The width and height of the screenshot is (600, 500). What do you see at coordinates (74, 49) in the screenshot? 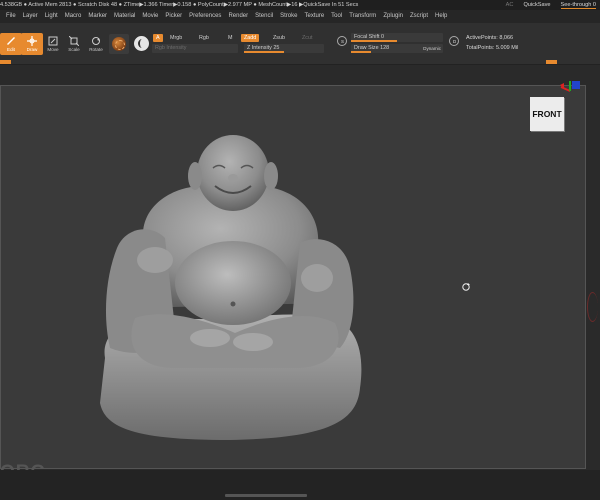
I see `scale-label: Scale` at bounding box center [74, 49].